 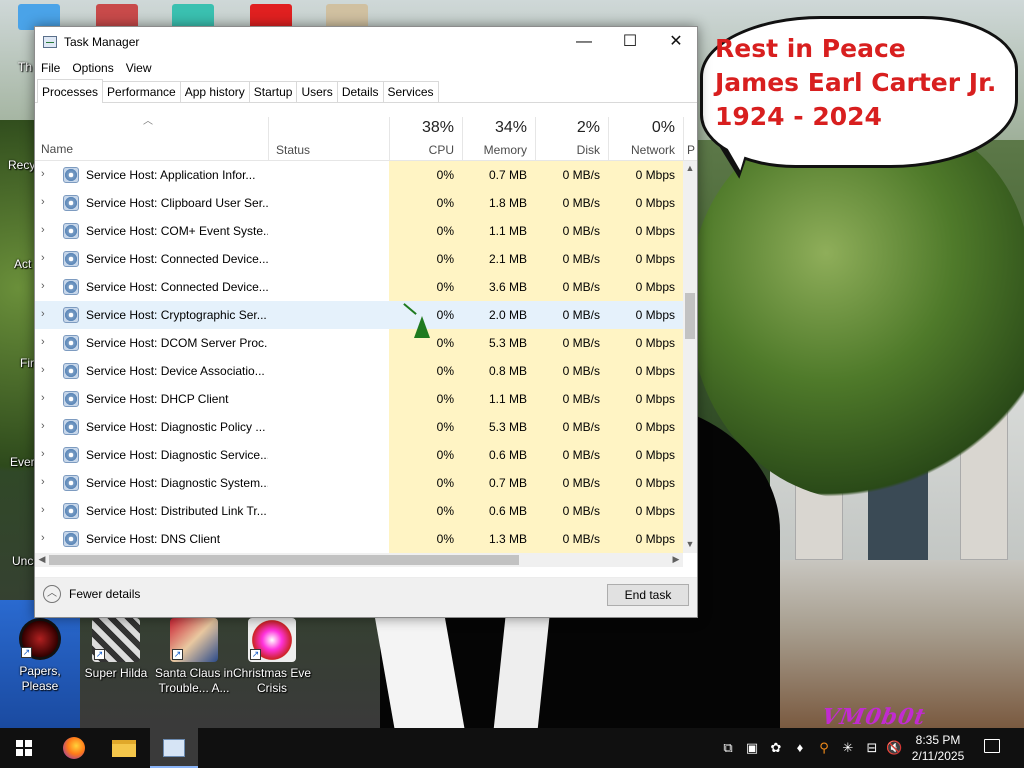 What do you see at coordinates (360, 91) in the screenshot?
I see `tab-details: Details` at bounding box center [360, 91].